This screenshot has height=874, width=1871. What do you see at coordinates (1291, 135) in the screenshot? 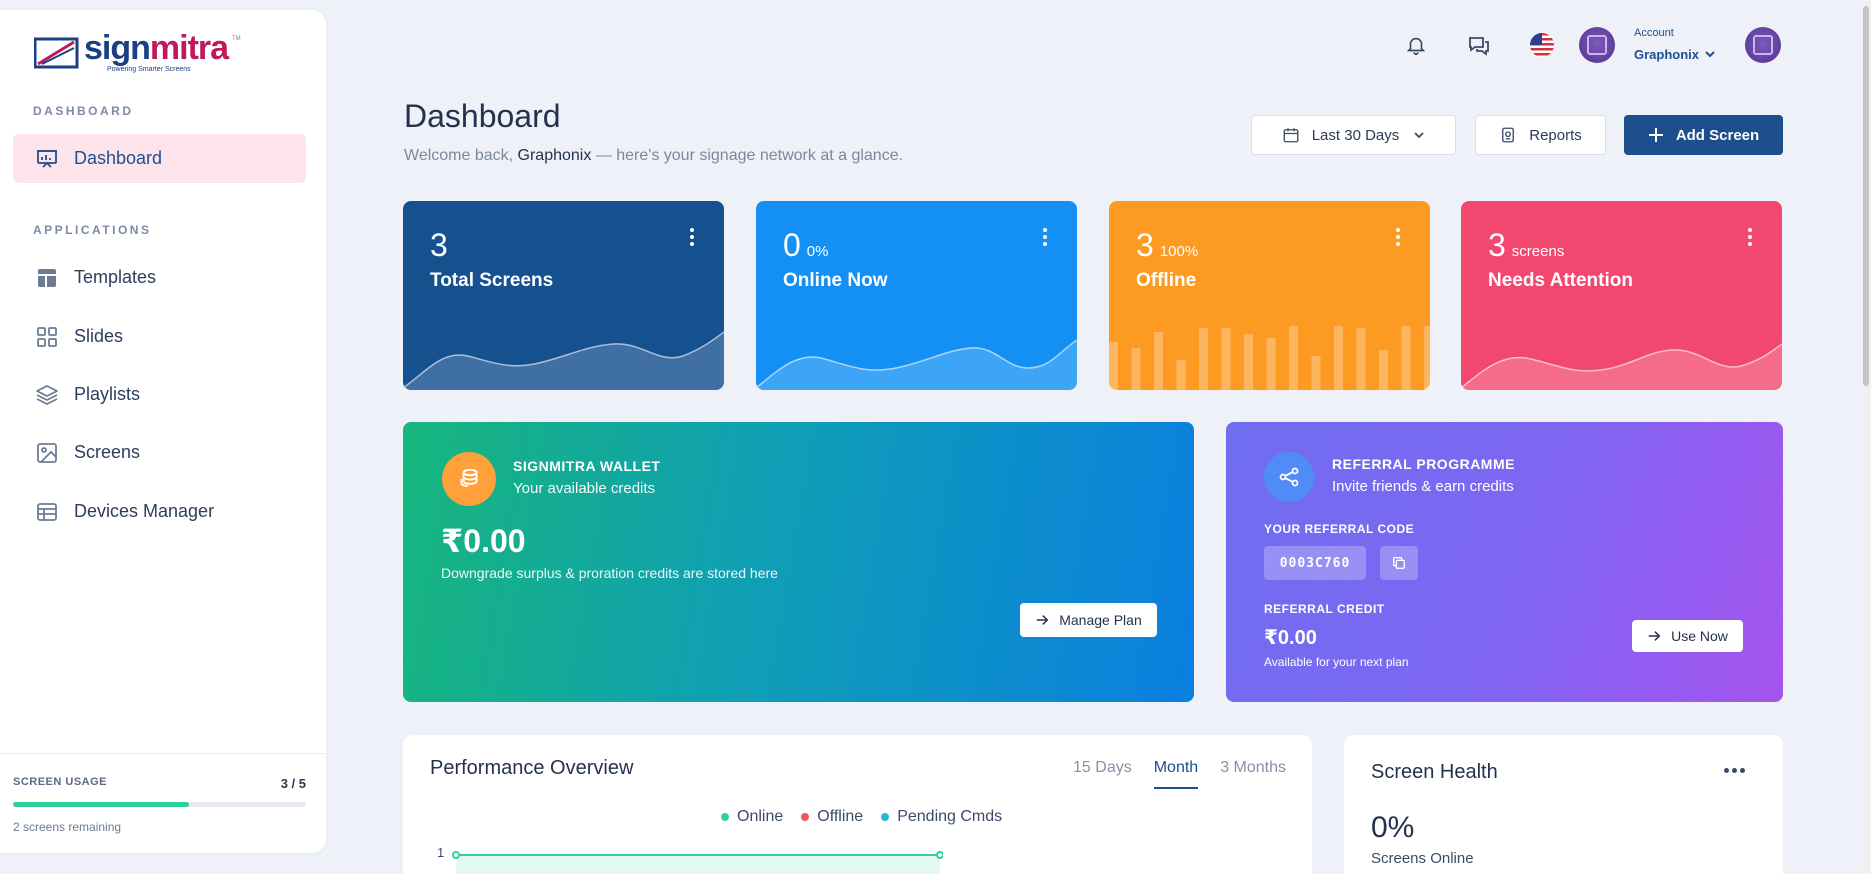
I see `calendar-icon` at bounding box center [1291, 135].